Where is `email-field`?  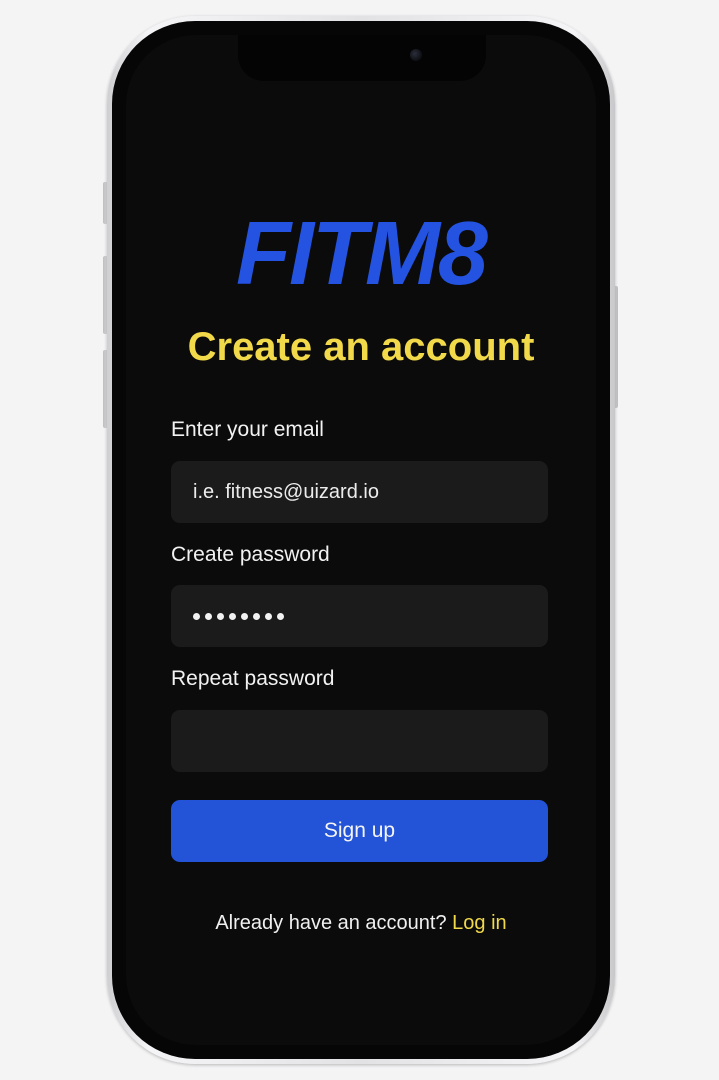 email-field is located at coordinates (359, 492).